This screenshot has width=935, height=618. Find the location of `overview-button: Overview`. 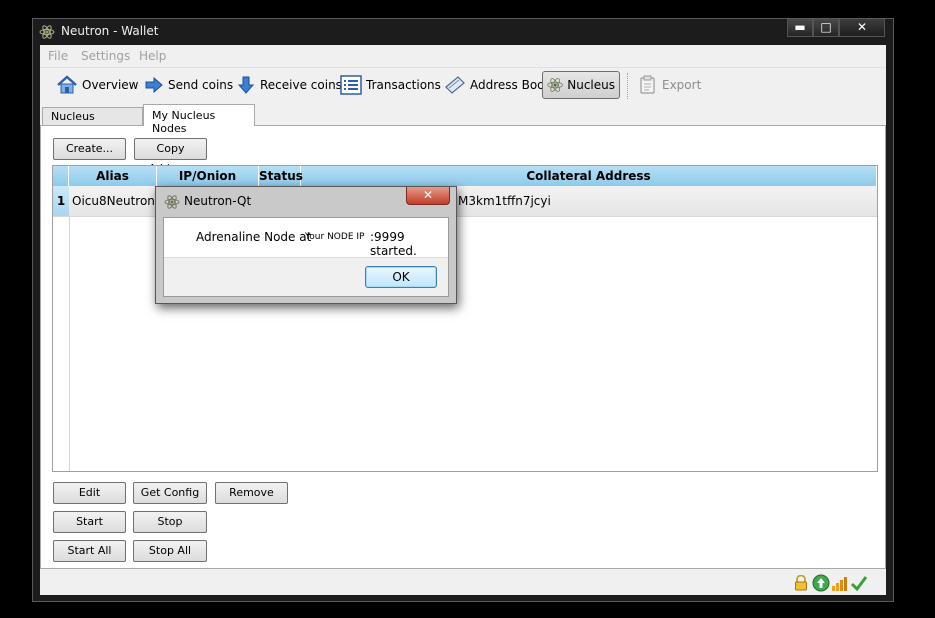

overview-button: Overview is located at coordinates (97, 85).